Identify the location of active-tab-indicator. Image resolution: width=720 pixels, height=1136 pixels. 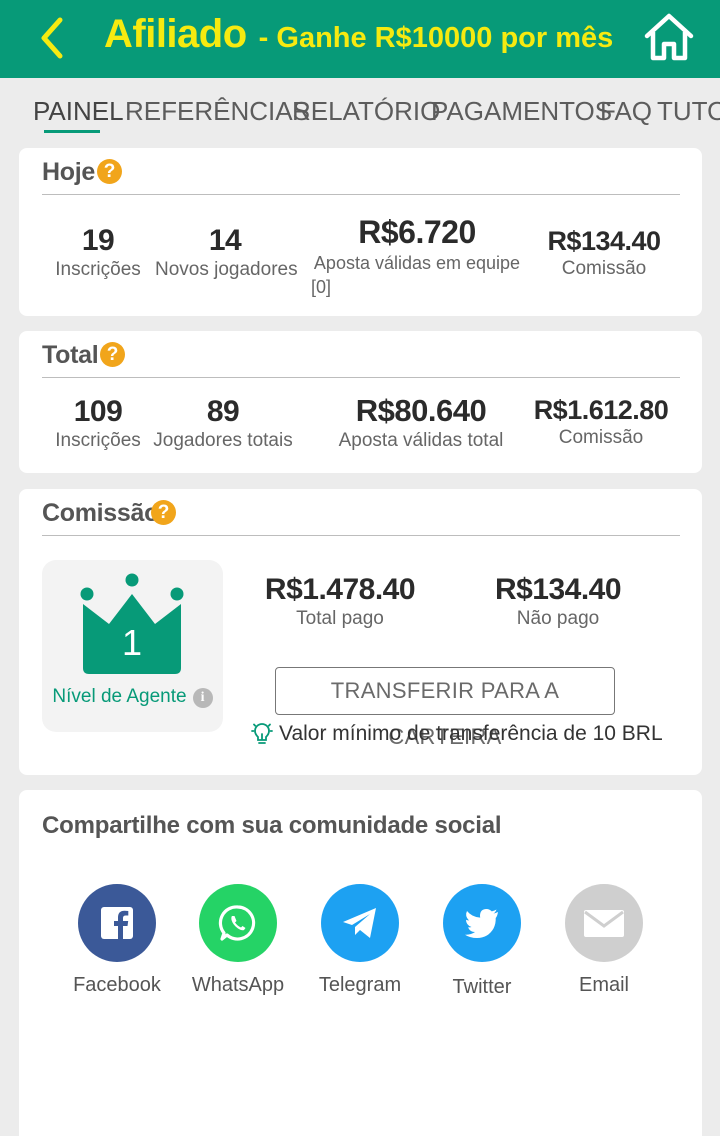
(72, 131).